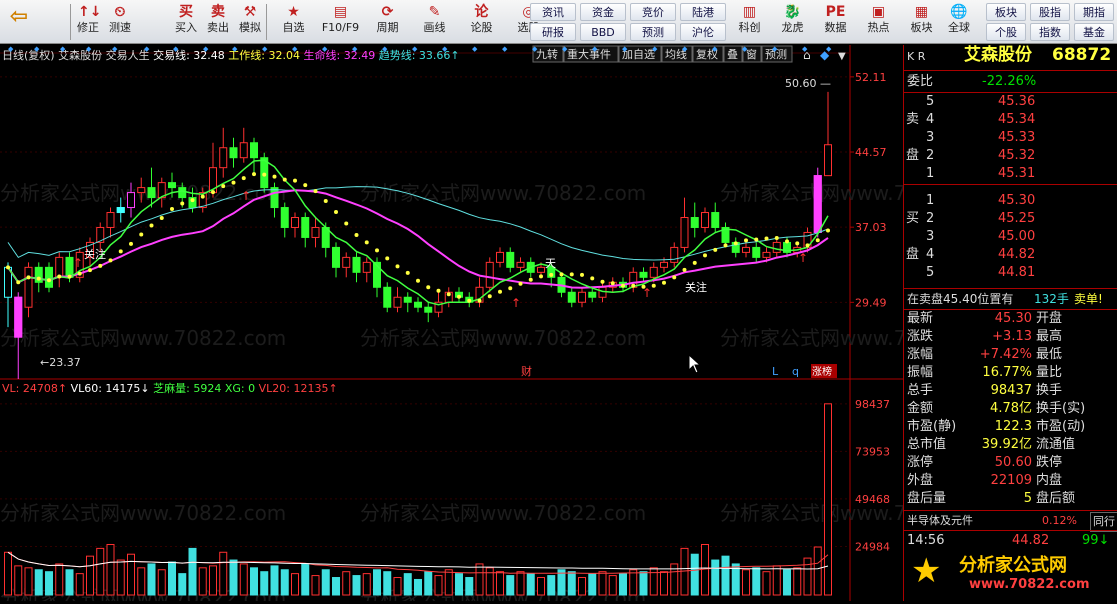 This screenshot has height=604, width=1117. Describe the element at coordinates (959, 22) in the screenshot. I see `global-button: 🌐 全球` at that location.